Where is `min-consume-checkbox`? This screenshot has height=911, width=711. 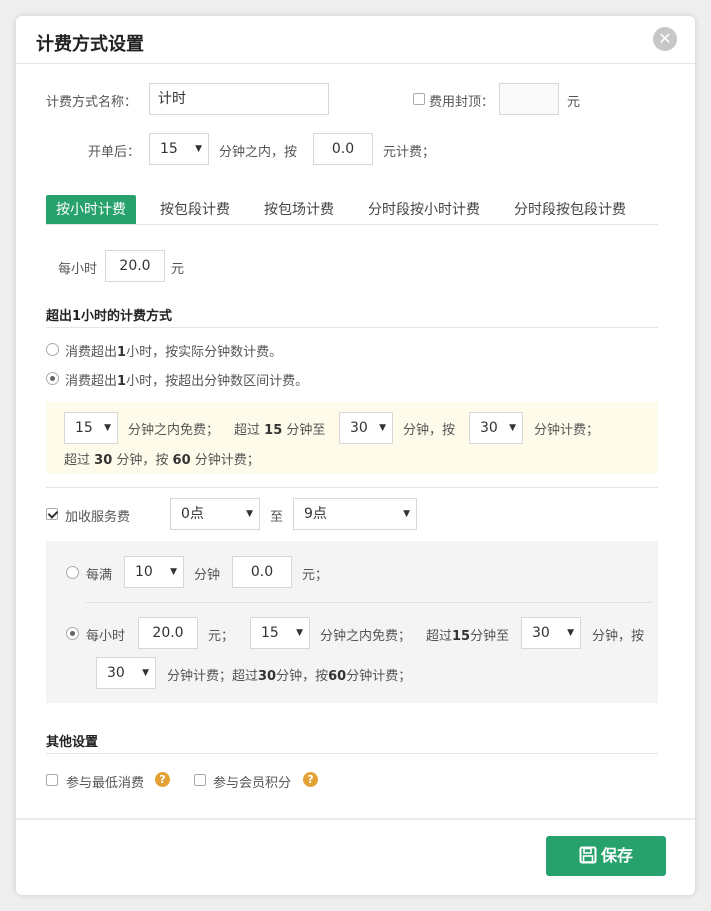
min-consume-checkbox is located at coordinates (52, 780).